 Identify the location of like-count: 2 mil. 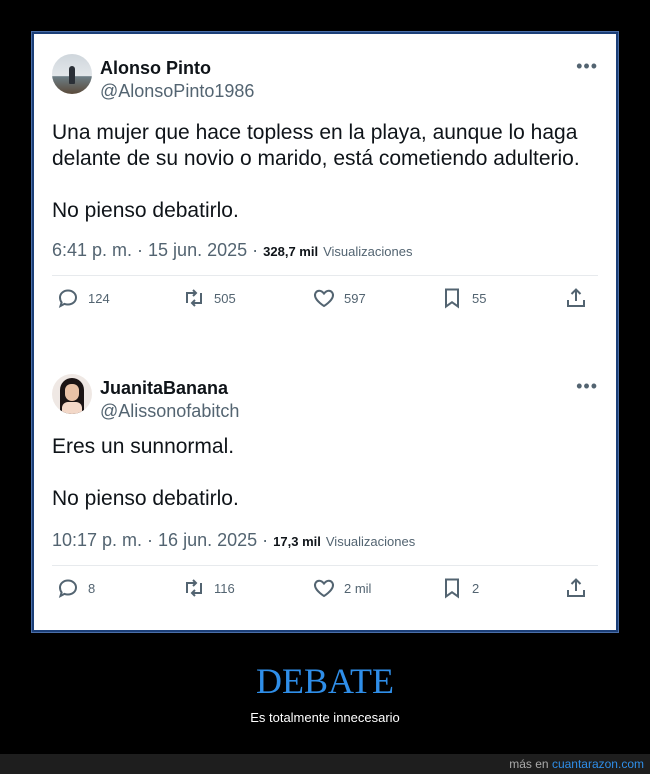
(358, 588).